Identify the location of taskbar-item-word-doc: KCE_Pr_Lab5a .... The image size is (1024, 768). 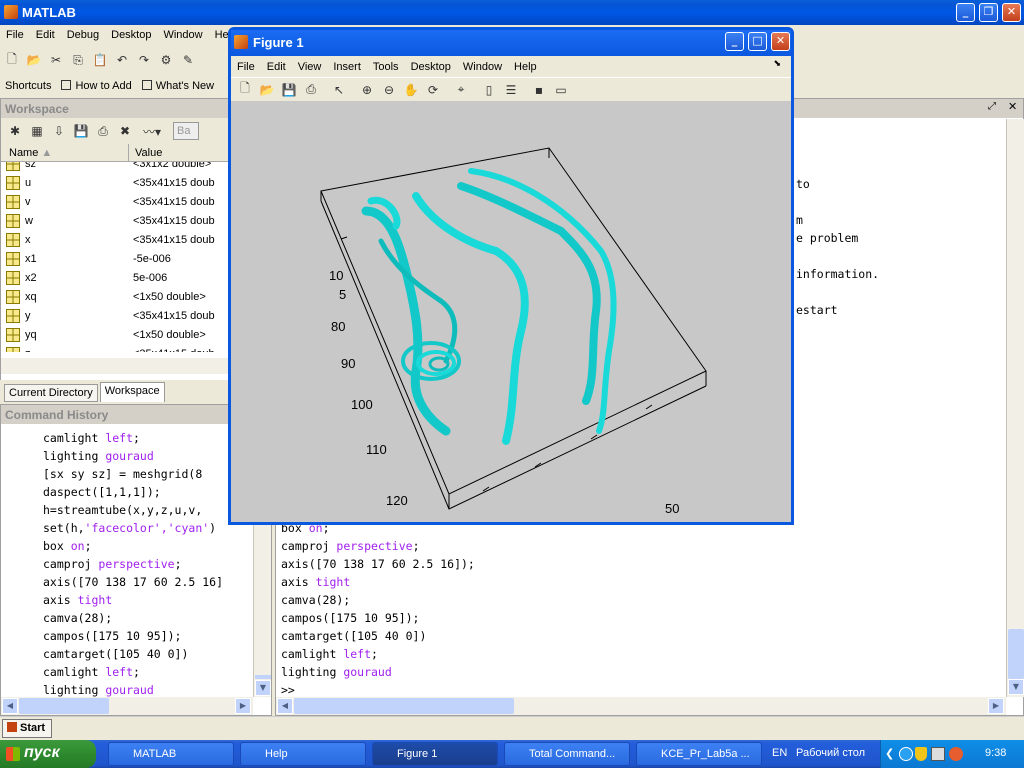
(699, 754).